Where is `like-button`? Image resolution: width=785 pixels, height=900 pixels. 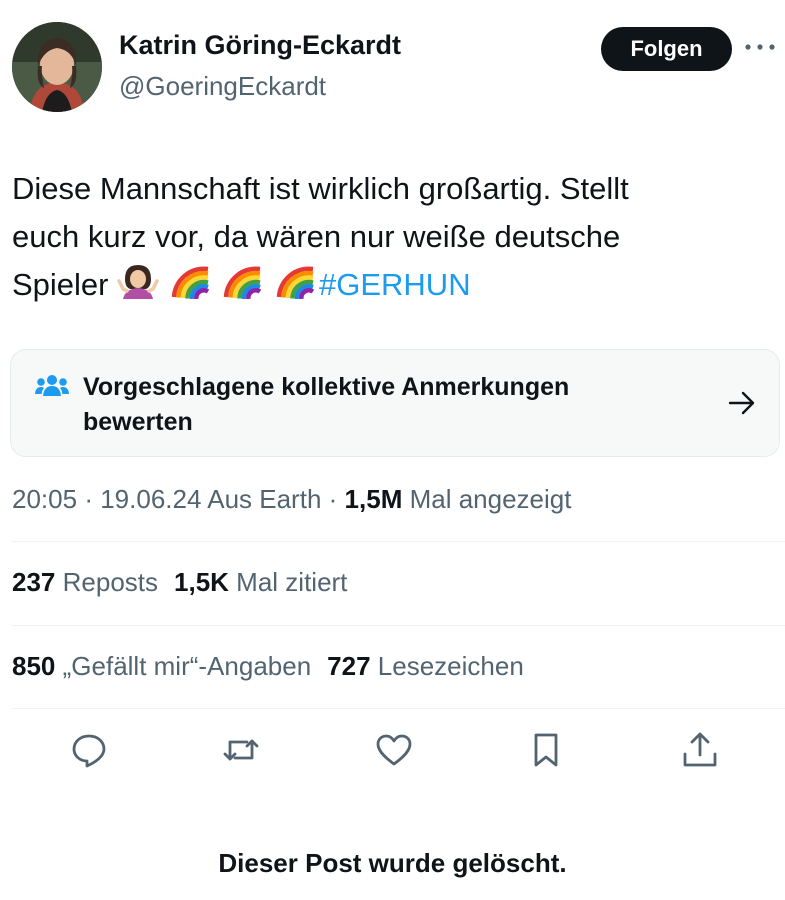
like-button is located at coordinates (394, 750).